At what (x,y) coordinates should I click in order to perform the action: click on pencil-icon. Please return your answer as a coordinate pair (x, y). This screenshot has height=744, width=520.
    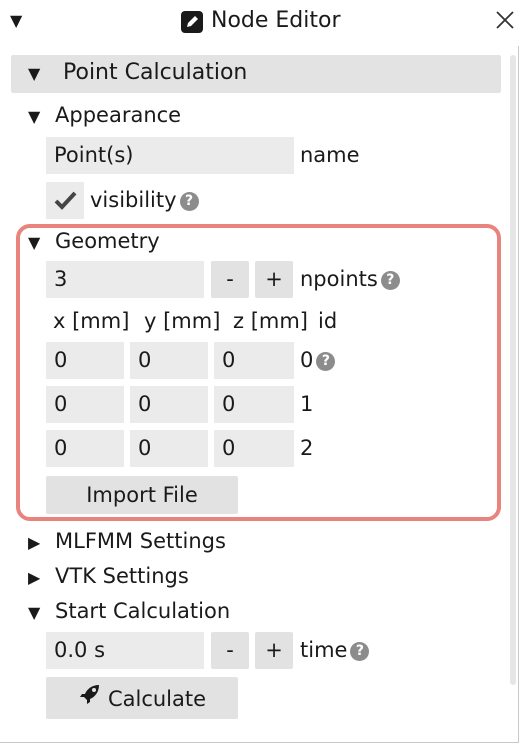
    Looking at the image, I should click on (192, 22).